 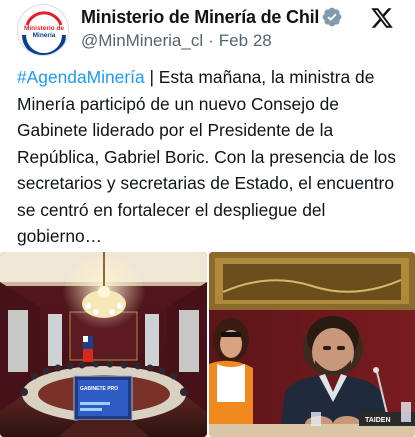 What do you see at coordinates (81, 77) in the screenshot?
I see `hashtag-link: #AgendaMinería` at bounding box center [81, 77].